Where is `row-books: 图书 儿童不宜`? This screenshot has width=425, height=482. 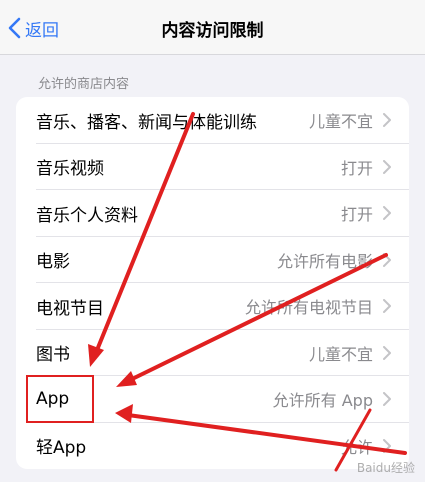
row-books: 图书 儿童不宜 is located at coordinates (212, 353).